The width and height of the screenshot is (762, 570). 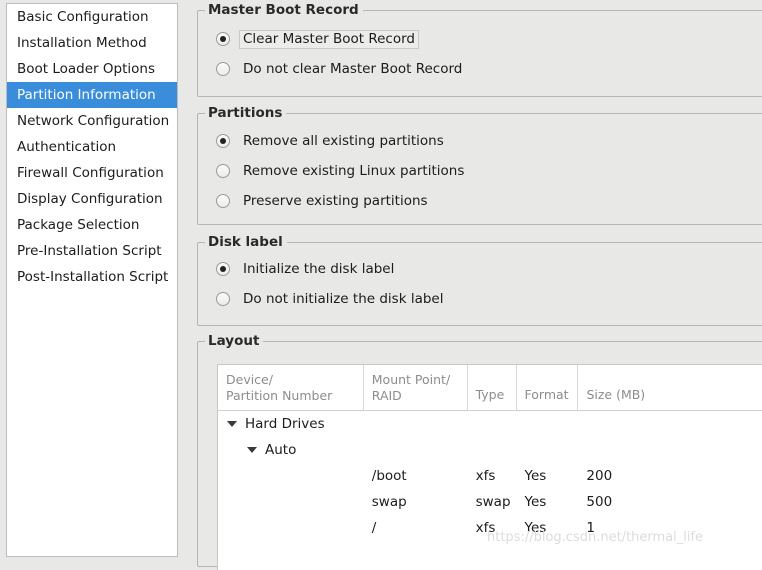 What do you see at coordinates (86, 95) in the screenshot?
I see `sidebar-item-label: Partition Information` at bounding box center [86, 95].